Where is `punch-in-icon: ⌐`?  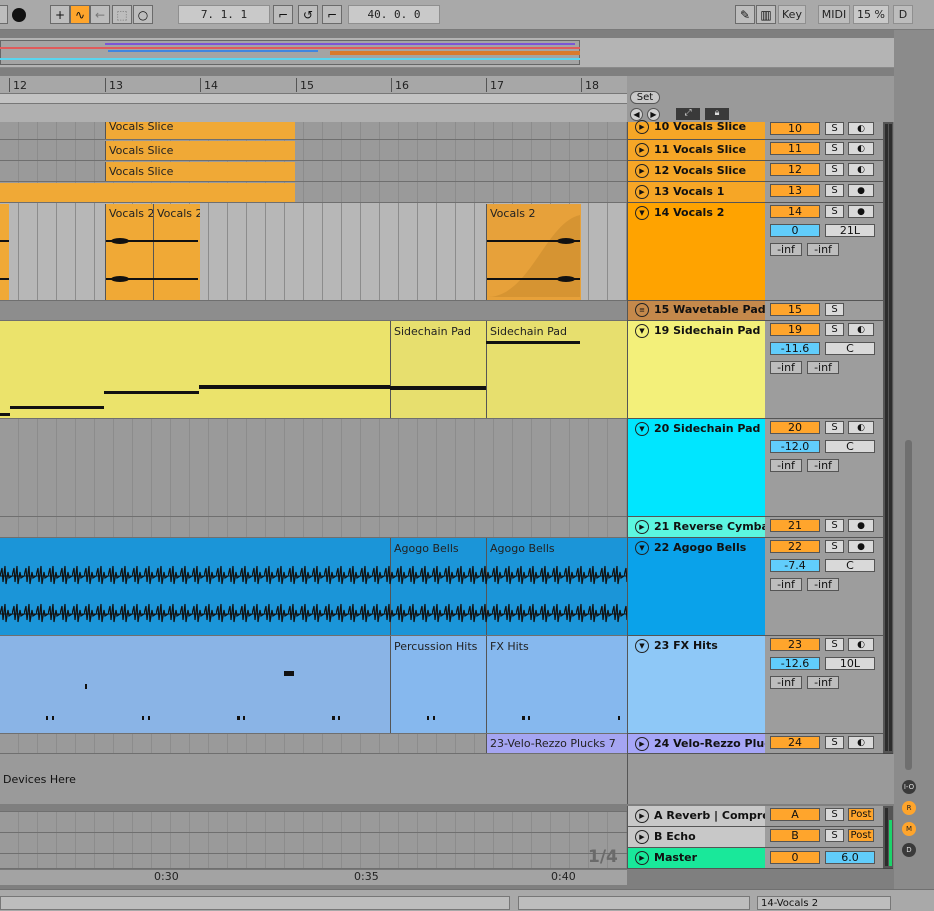 punch-in-icon: ⌐ is located at coordinates (283, 14).